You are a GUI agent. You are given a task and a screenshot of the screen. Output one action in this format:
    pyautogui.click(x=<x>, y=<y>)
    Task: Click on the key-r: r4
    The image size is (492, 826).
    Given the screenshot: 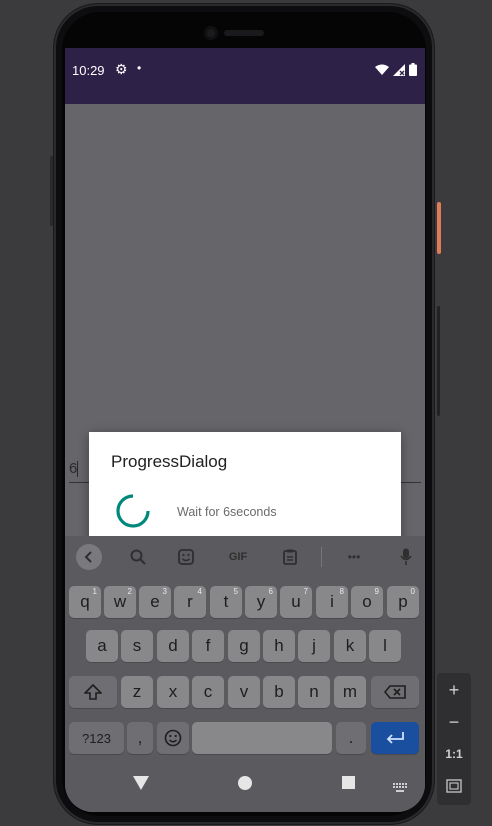 What is the action you would take?
    pyautogui.click(x=190, y=602)
    